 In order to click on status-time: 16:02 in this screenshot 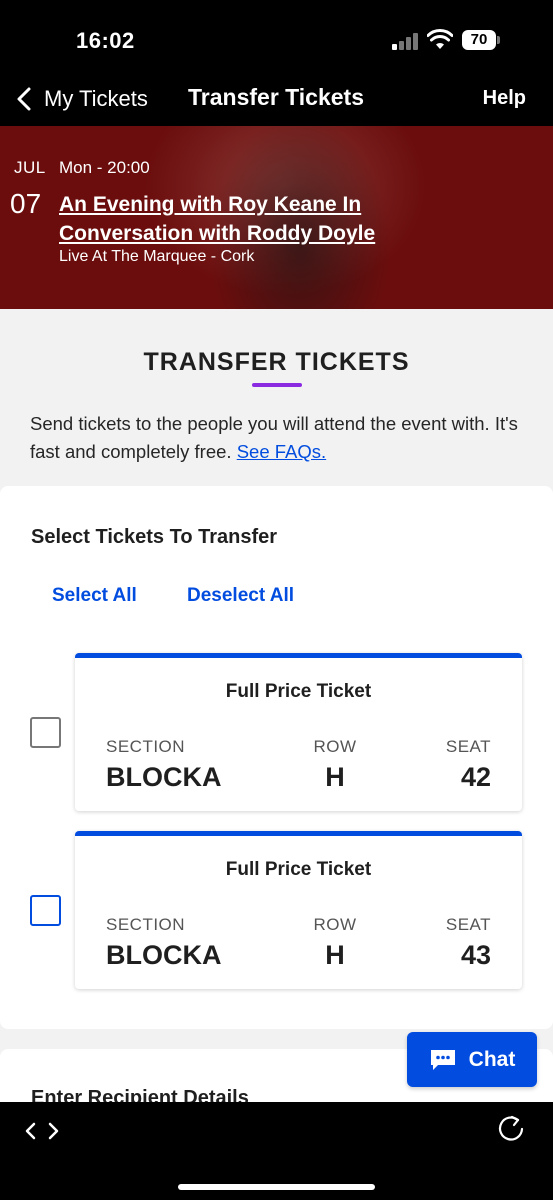, I will do `click(105, 40)`.